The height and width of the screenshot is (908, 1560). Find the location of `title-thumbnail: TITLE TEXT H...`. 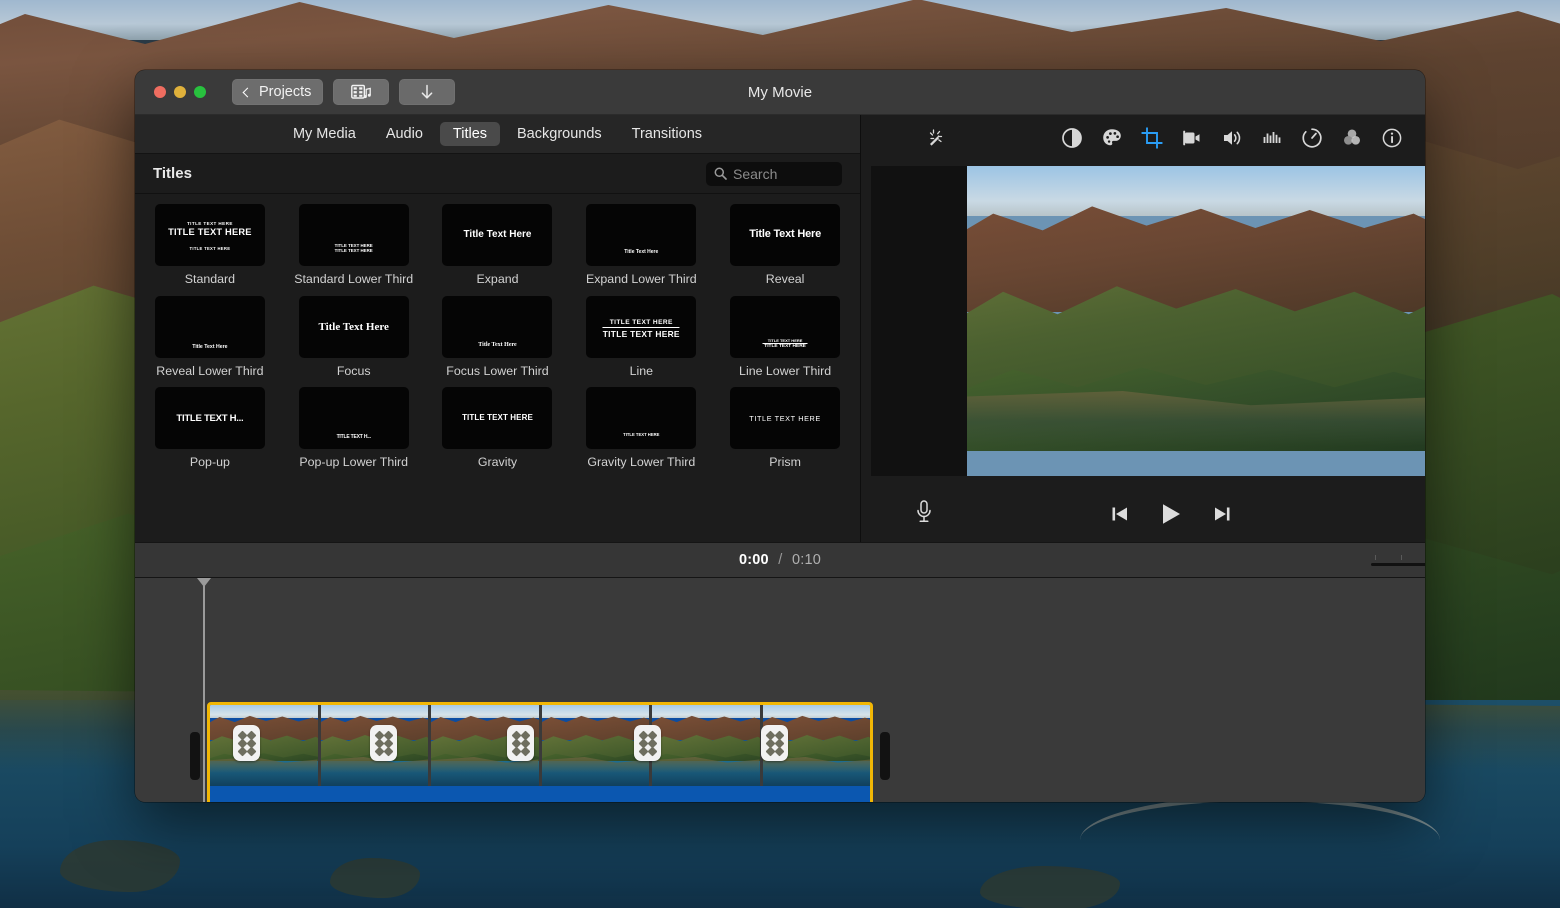

title-thumbnail: TITLE TEXT H... is located at coordinates (209, 418).